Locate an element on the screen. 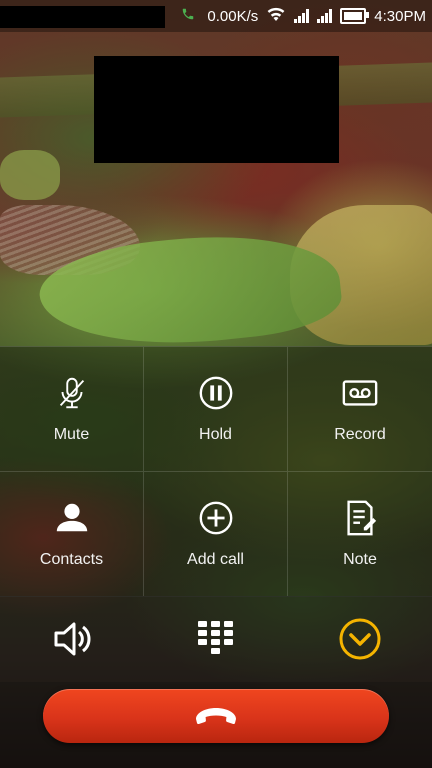 This screenshot has width=432, height=768. status-bar: 0.00K/s 4:30PM is located at coordinates (216, 16).